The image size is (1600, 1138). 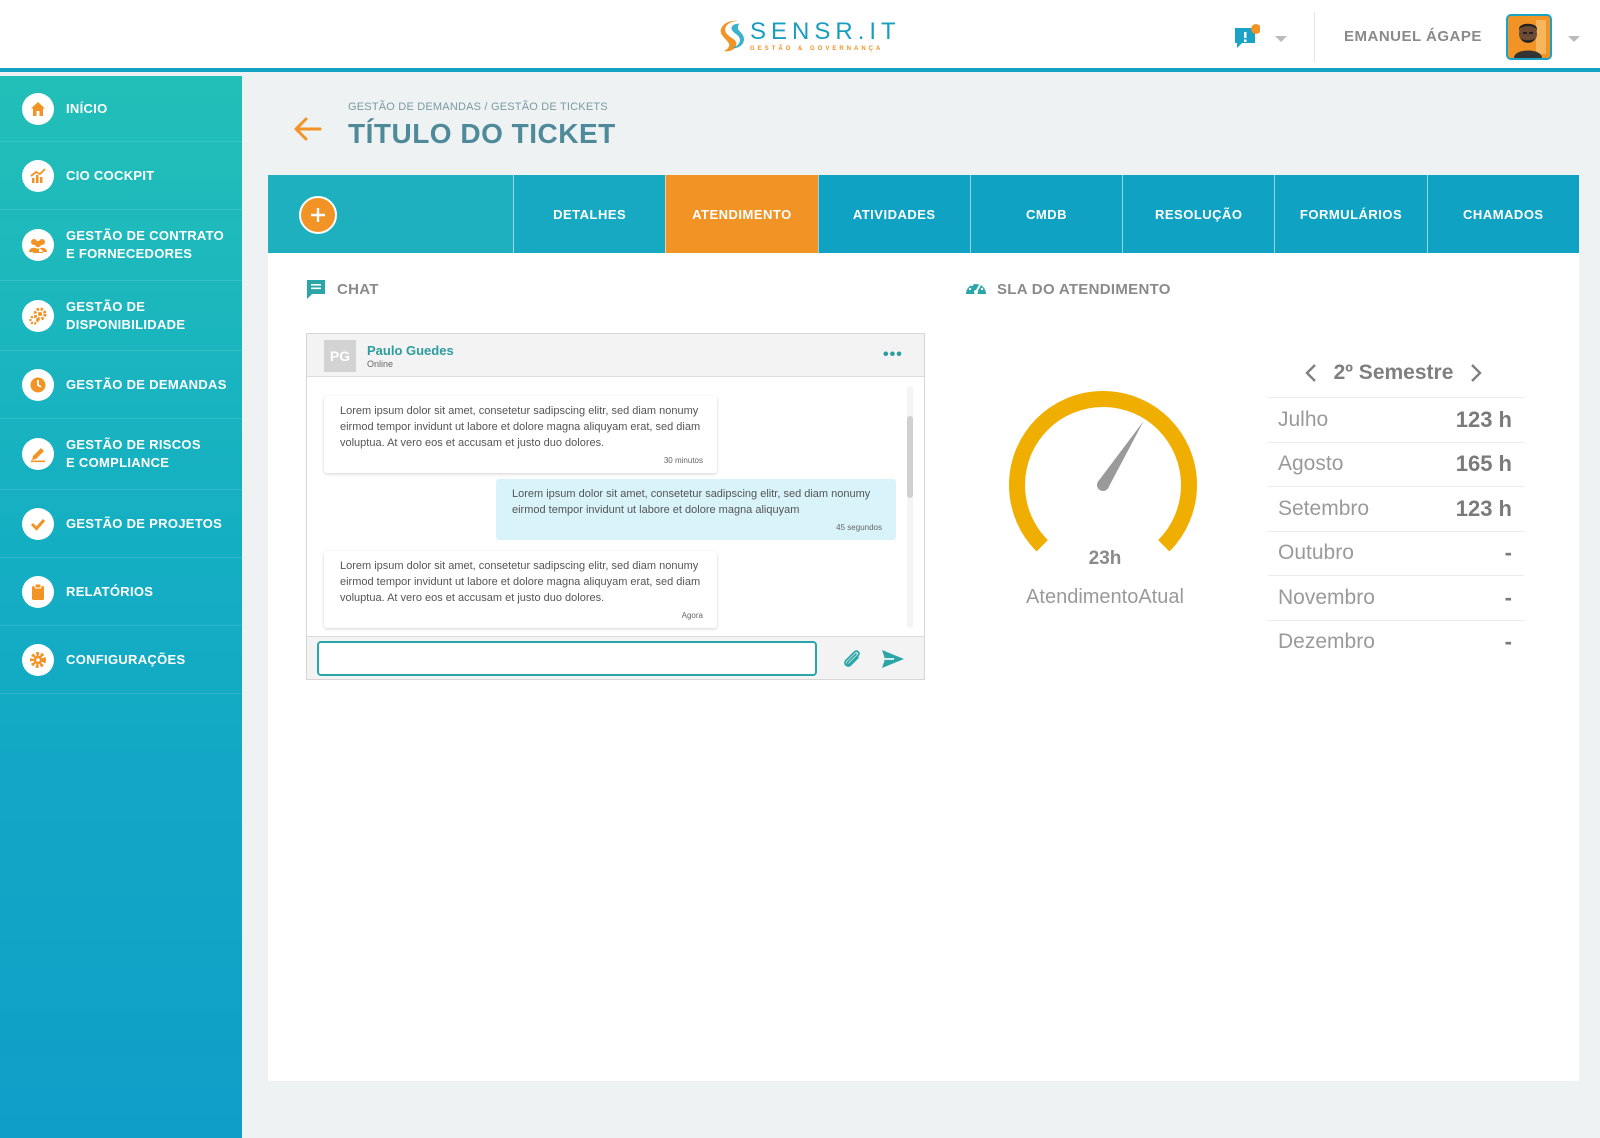 What do you see at coordinates (38, 245) in the screenshot?
I see `people-icon` at bounding box center [38, 245].